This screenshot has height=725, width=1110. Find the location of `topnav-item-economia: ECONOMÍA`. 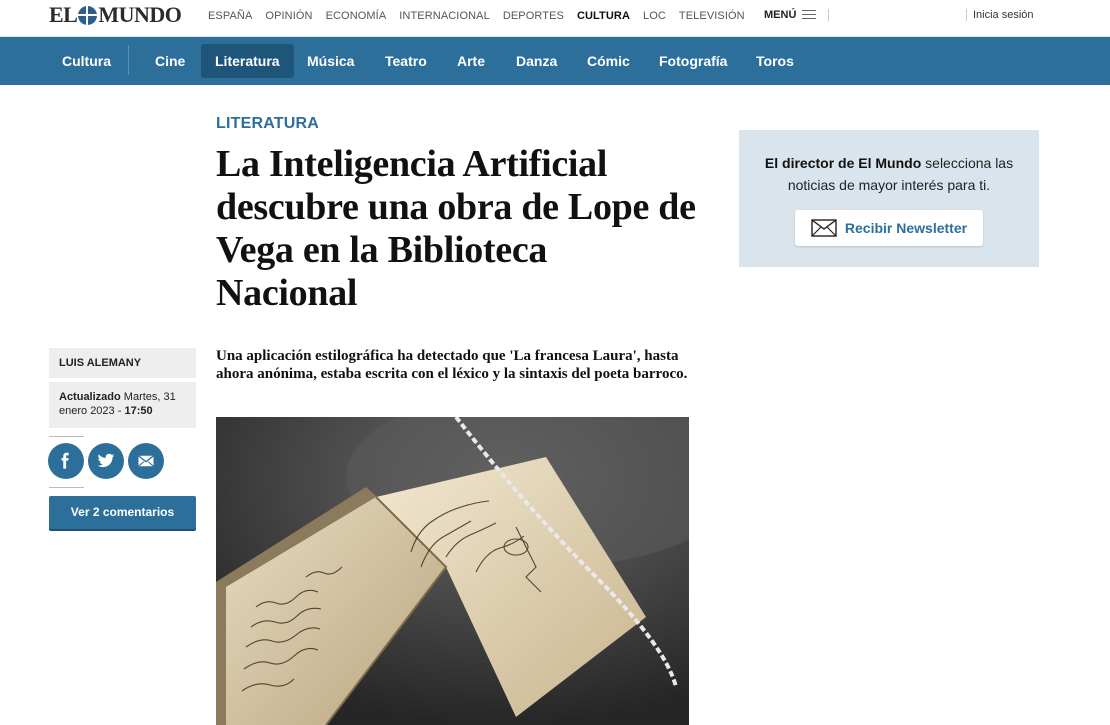

topnav-item-economia: ECONOMÍA is located at coordinates (356, 16).